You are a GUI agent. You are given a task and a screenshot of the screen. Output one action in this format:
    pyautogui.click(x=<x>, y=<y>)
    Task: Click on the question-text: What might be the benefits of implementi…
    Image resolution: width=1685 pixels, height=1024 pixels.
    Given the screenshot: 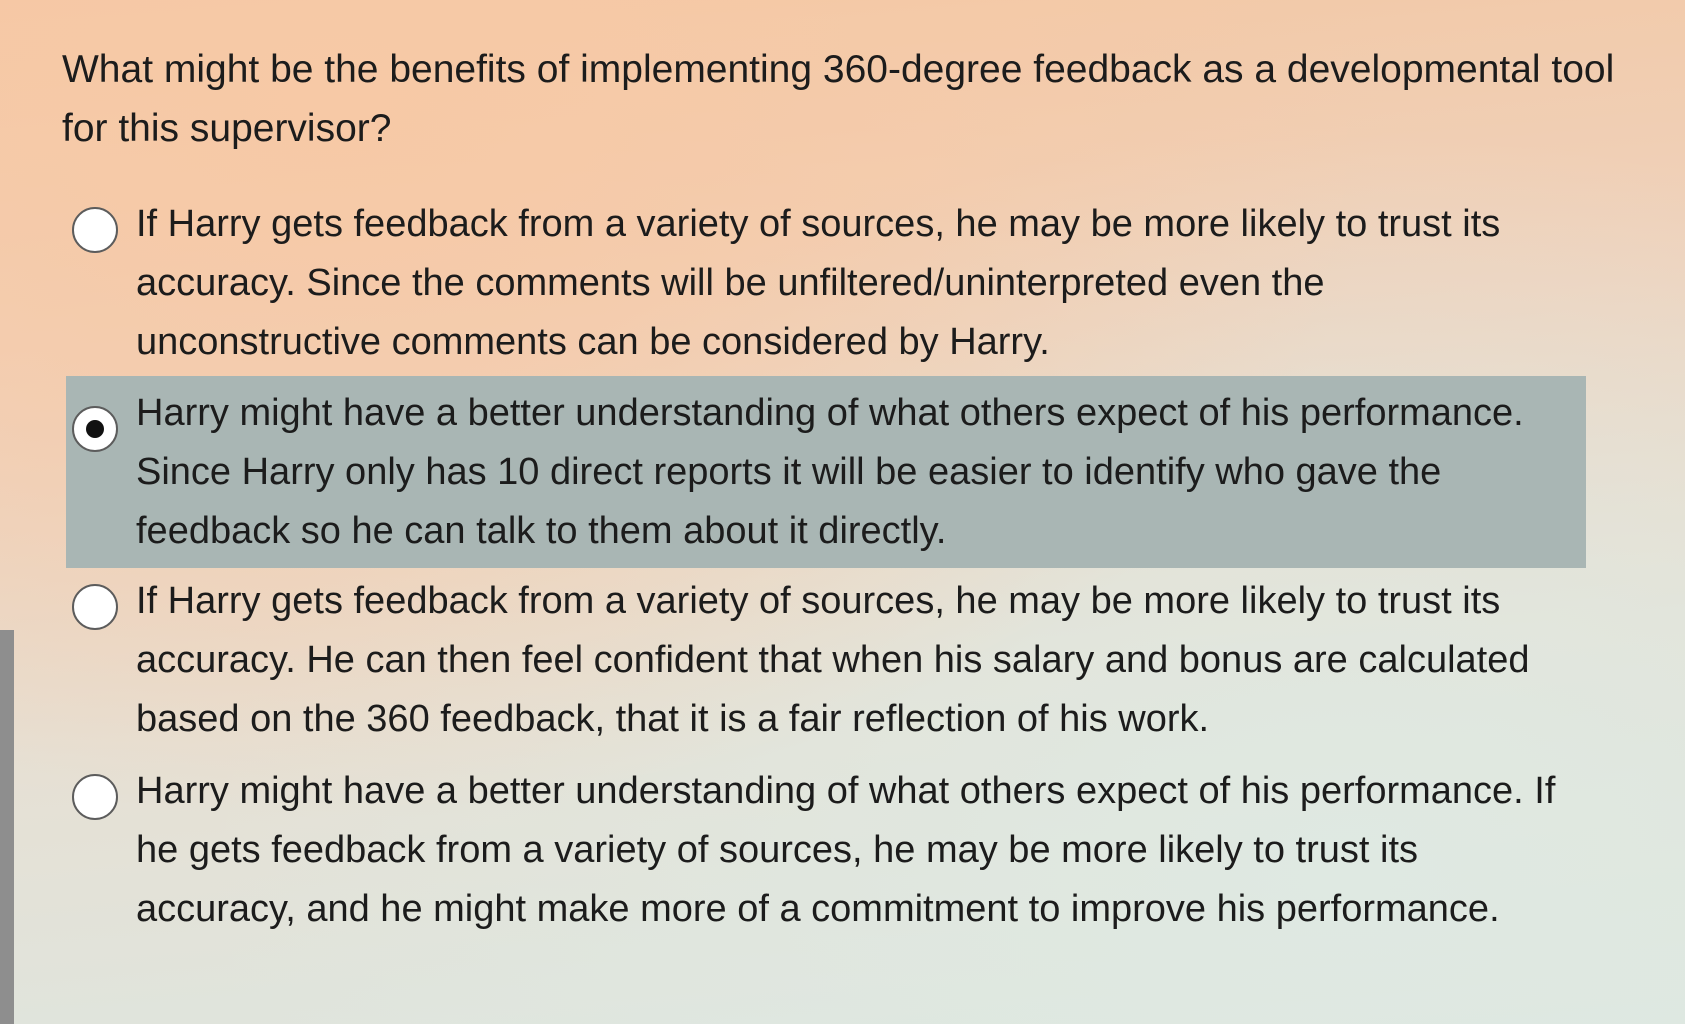 What is the action you would take?
    pyautogui.click(x=838, y=99)
    